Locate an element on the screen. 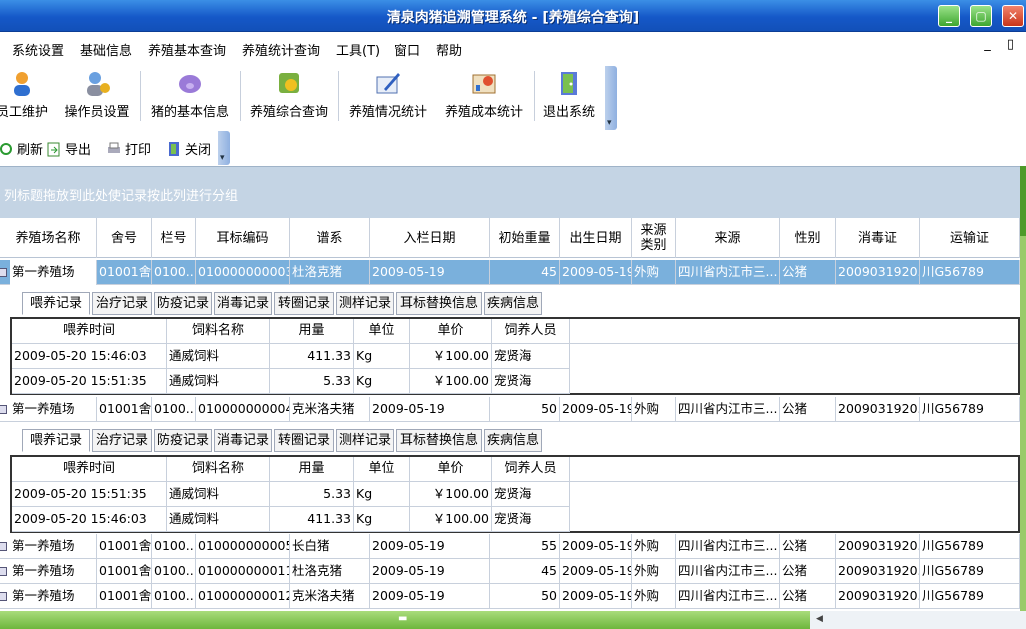  pig-basic-info-button: 猪的基本信息 is located at coordinates (190, 96).